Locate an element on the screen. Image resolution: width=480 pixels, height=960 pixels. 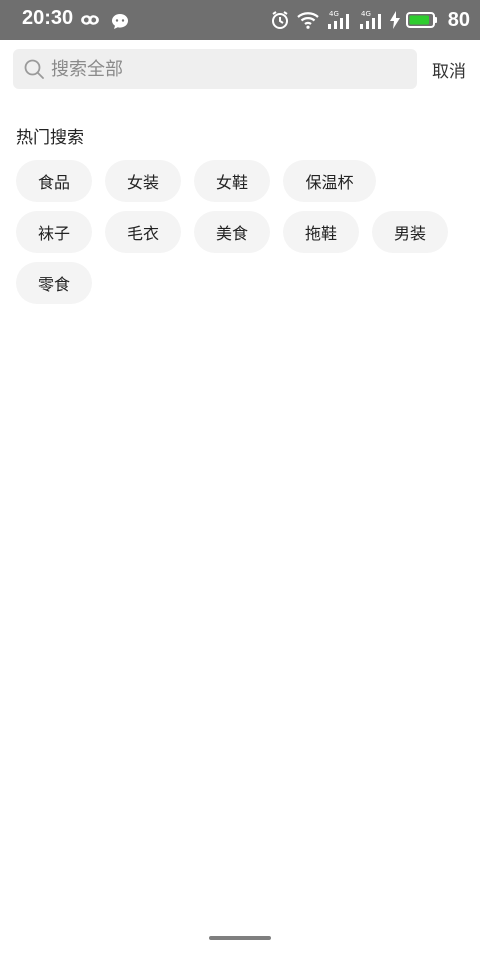
search-input is located at coordinates (231, 69).